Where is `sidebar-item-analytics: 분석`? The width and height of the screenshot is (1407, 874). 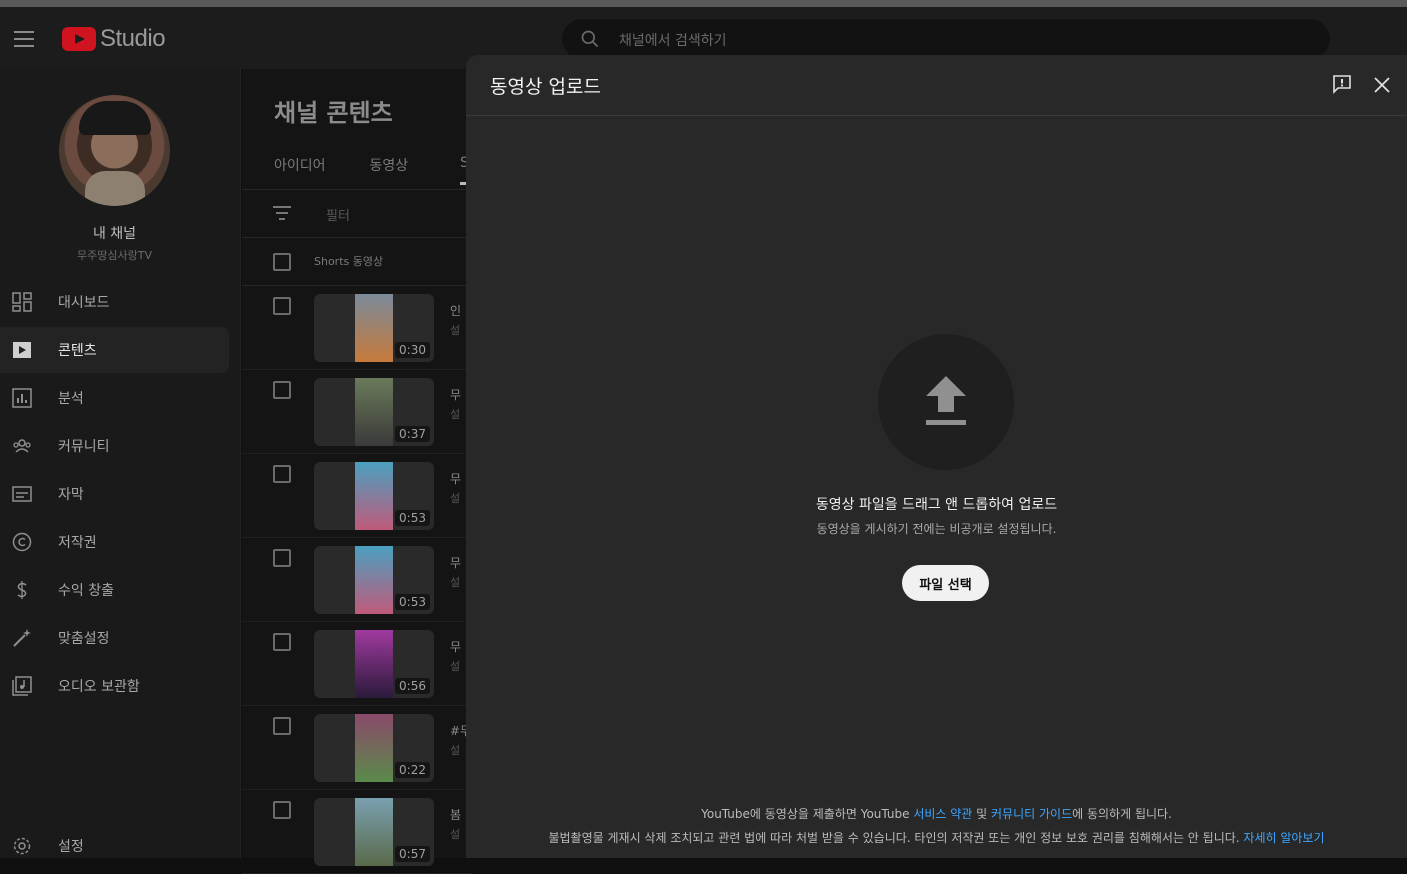 sidebar-item-analytics: 분석 is located at coordinates (114, 398).